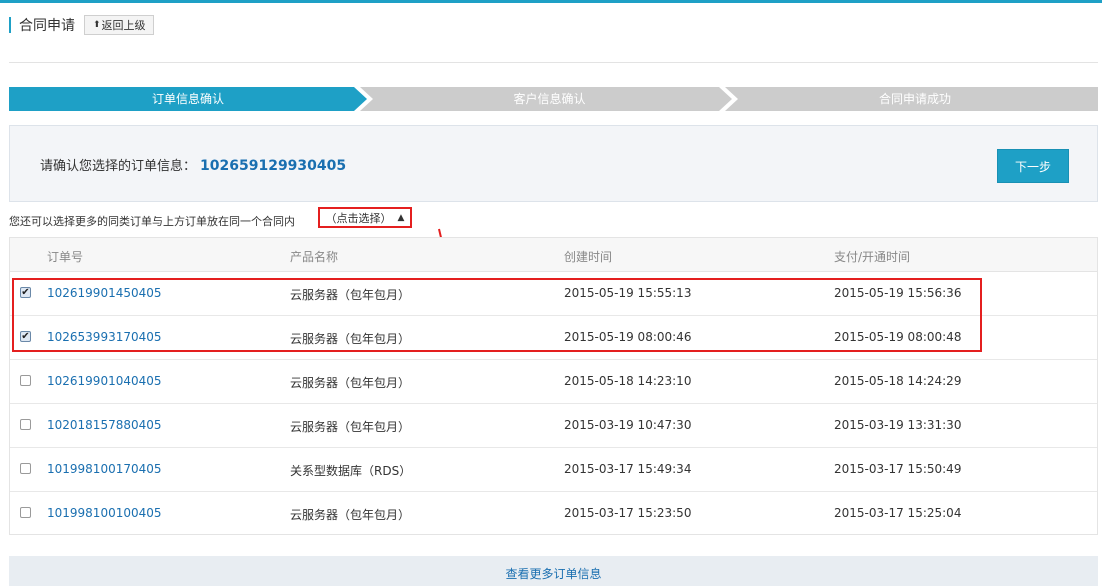  Describe the element at coordinates (104, 425) in the screenshot. I see `order-id-link: 102018157880405` at that location.